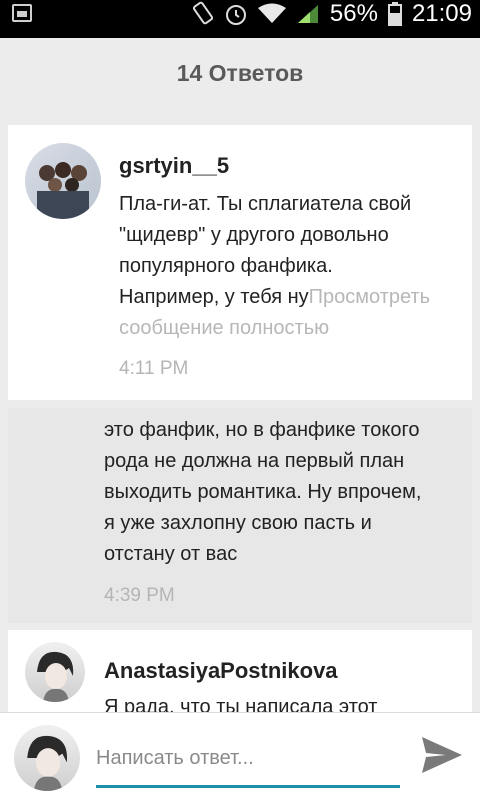 This screenshot has width=480, height=801. What do you see at coordinates (22, 13) in the screenshot?
I see `image-icon` at bounding box center [22, 13].